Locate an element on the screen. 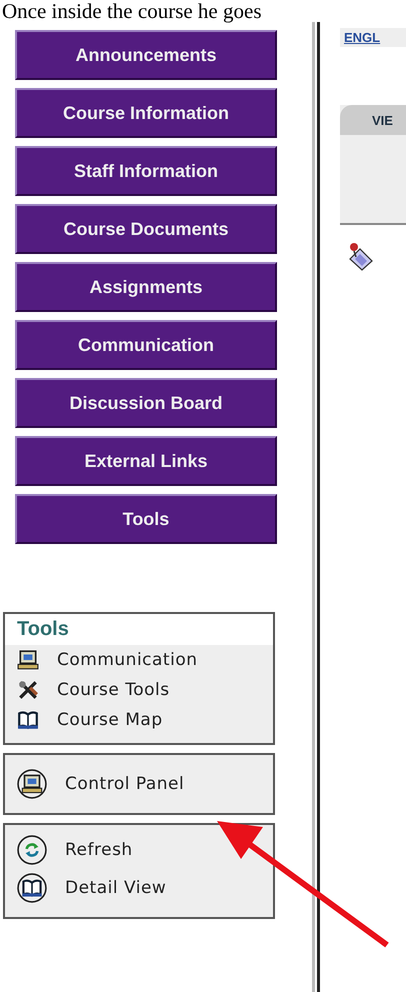 This screenshot has width=406, height=992. tools-icon is located at coordinates (28, 690).